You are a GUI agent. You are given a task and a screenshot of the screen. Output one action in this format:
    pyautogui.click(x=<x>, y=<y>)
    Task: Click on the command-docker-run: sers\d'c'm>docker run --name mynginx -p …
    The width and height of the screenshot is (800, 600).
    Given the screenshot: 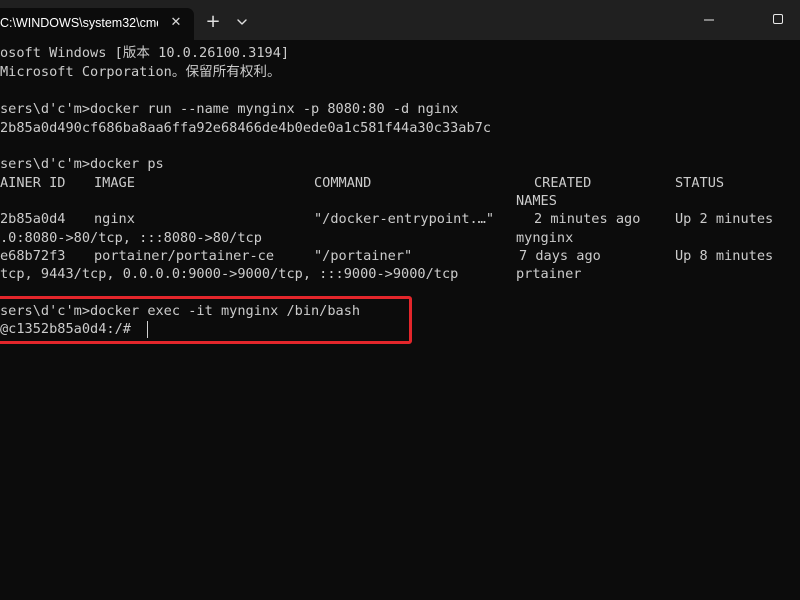 What is the action you would take?
    pyautogui.click(x=229, y=109)
    